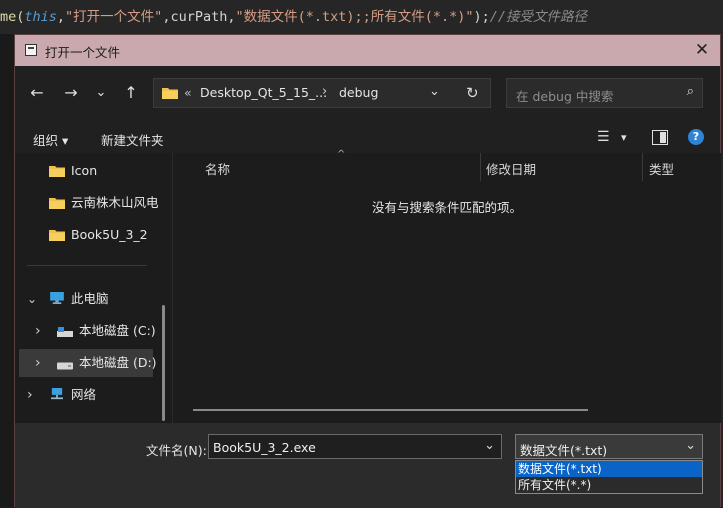 This screenshot has width=723, height=508. I want to click on sidebar-item-network: › 网络, so click(90, 395).